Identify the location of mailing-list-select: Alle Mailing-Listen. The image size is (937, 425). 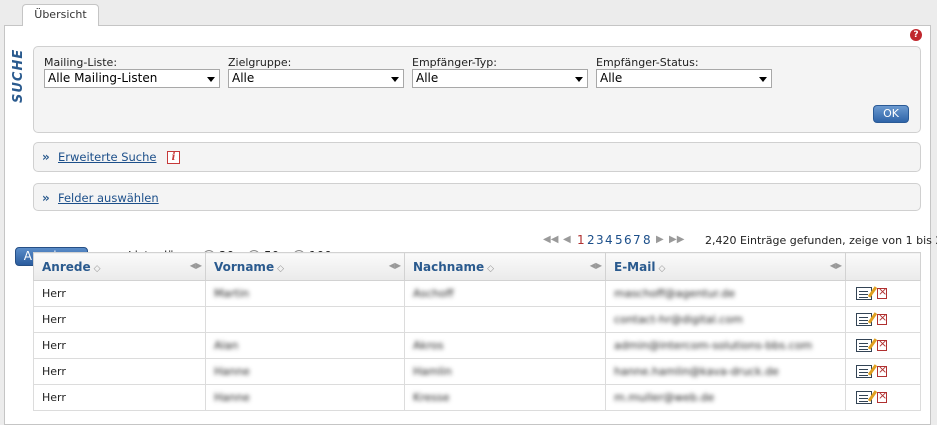
(132, 78).